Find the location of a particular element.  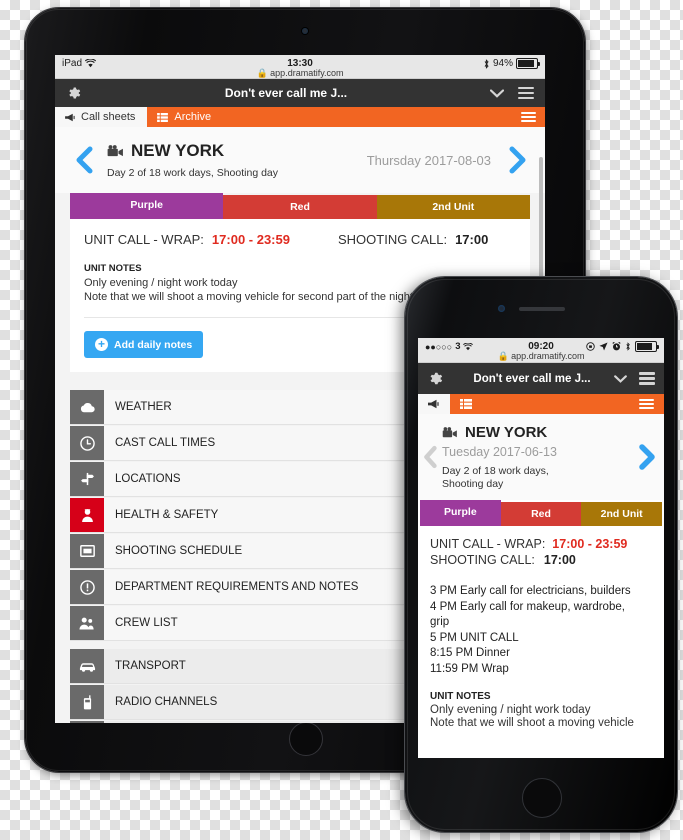

tablet-ios-status-bar: iPad 13:30 94% 🔒 app.dramatify.com is located at coordinates (300, 67).